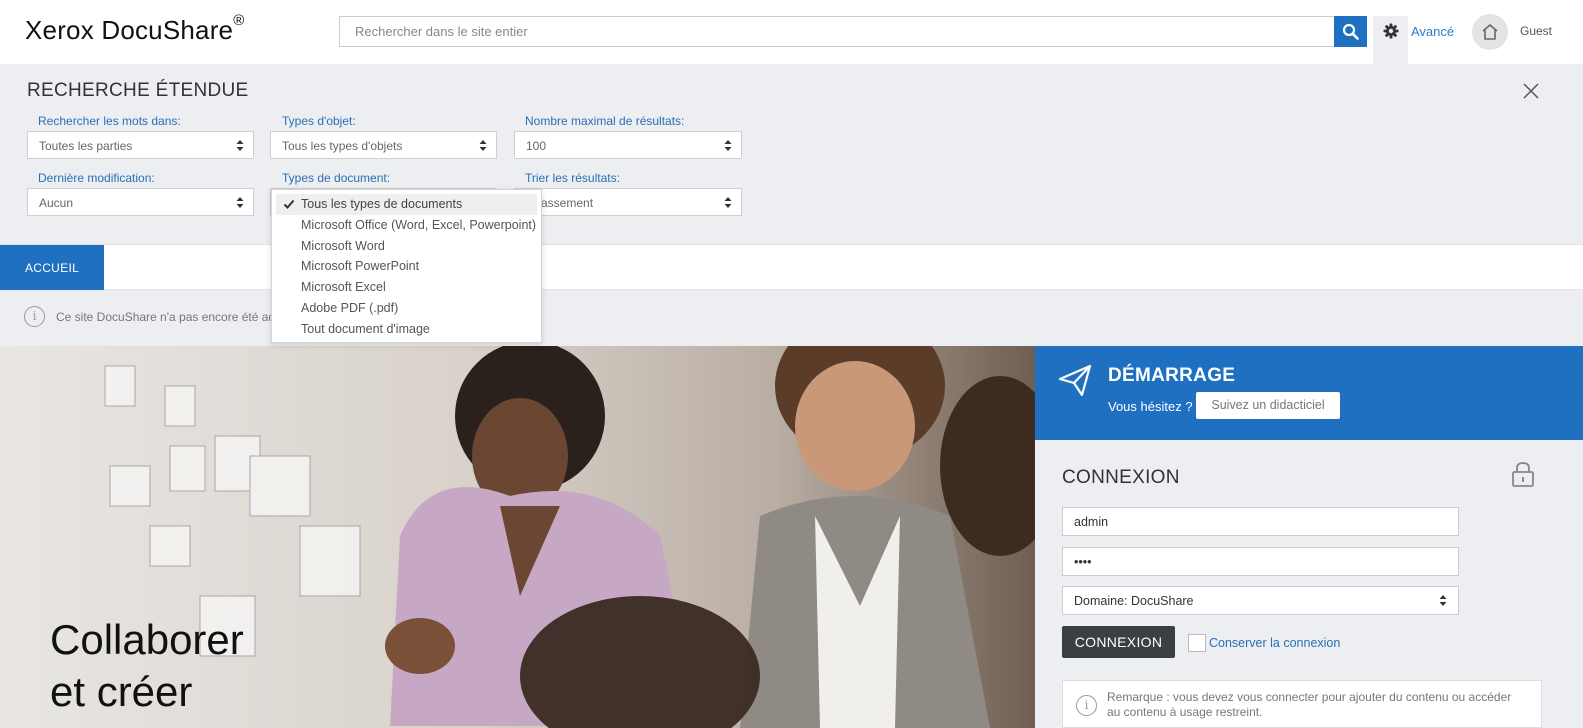  Describe the element at coordinates (406, 204) in the screenshot. I see `document-type-option: Tous les types de documents` at that location.